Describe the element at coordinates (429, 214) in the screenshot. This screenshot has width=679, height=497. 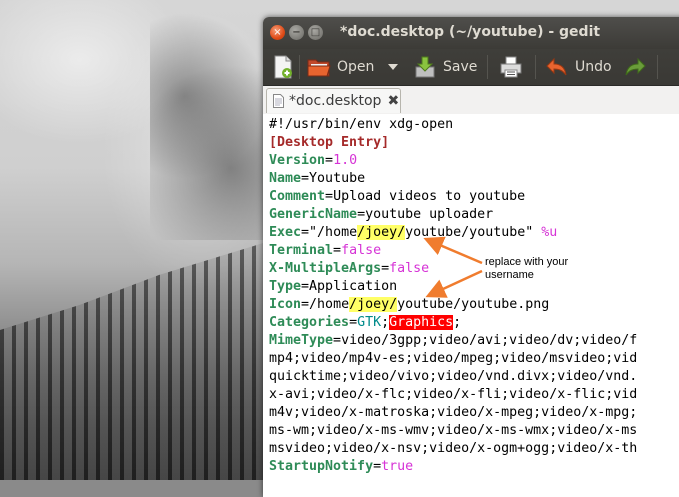
I see `value: youtube uploader` at that location.